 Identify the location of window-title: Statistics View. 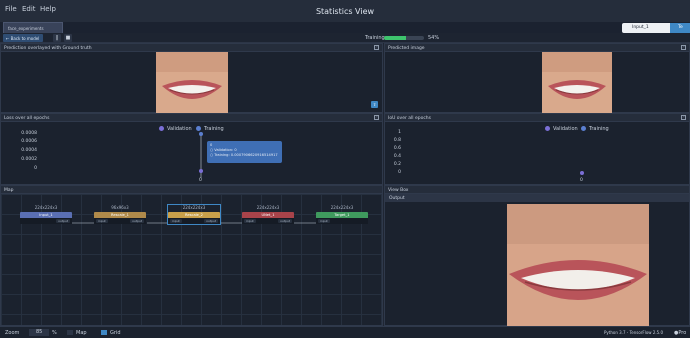
(345, 11).